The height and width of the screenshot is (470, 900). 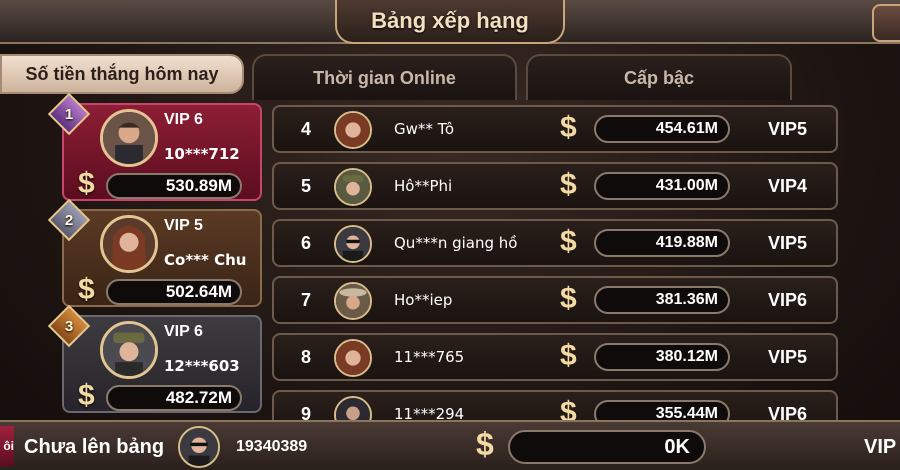 What do you see at coordinates (305, 185) in the screenshot?
I see `rank-number: 5` at bounding box center [305, 185].